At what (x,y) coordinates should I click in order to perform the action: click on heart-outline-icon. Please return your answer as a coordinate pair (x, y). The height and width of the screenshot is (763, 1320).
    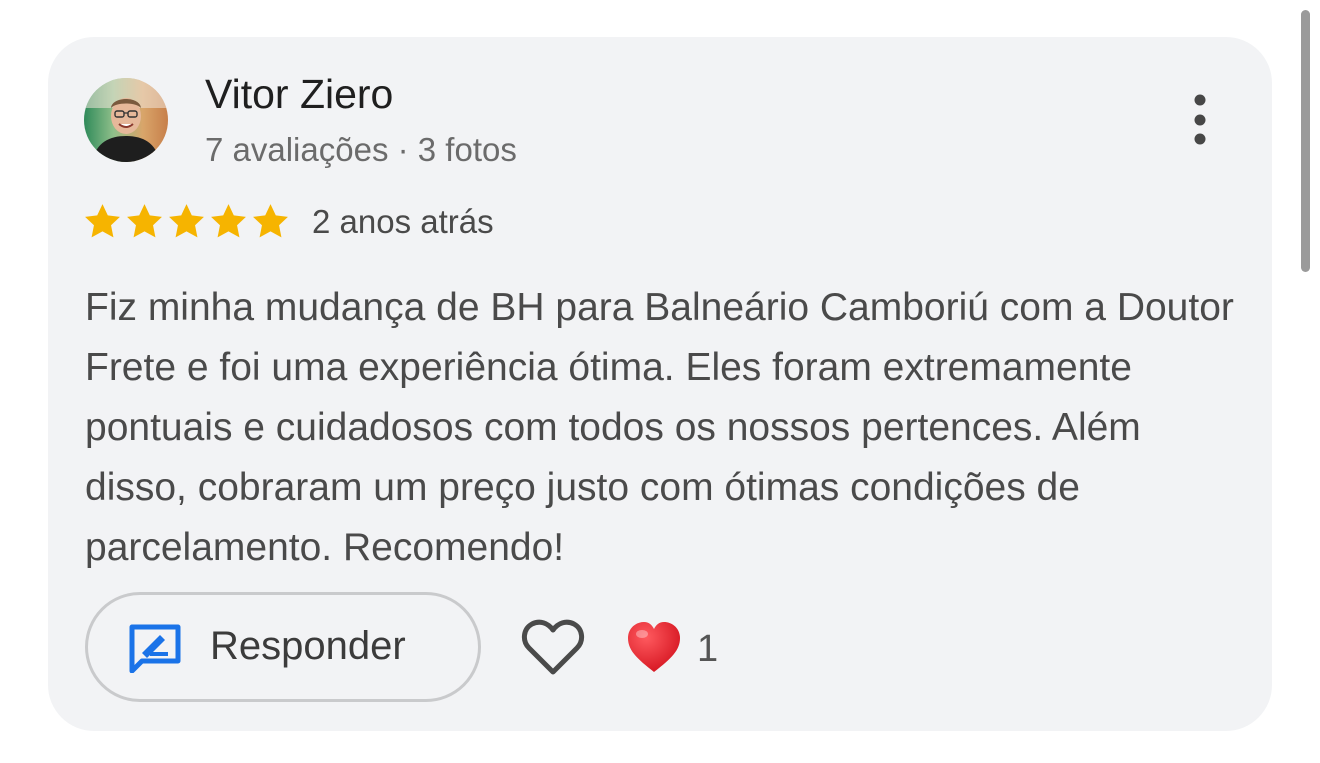
    Looking at the image, I should click on (553, 647).